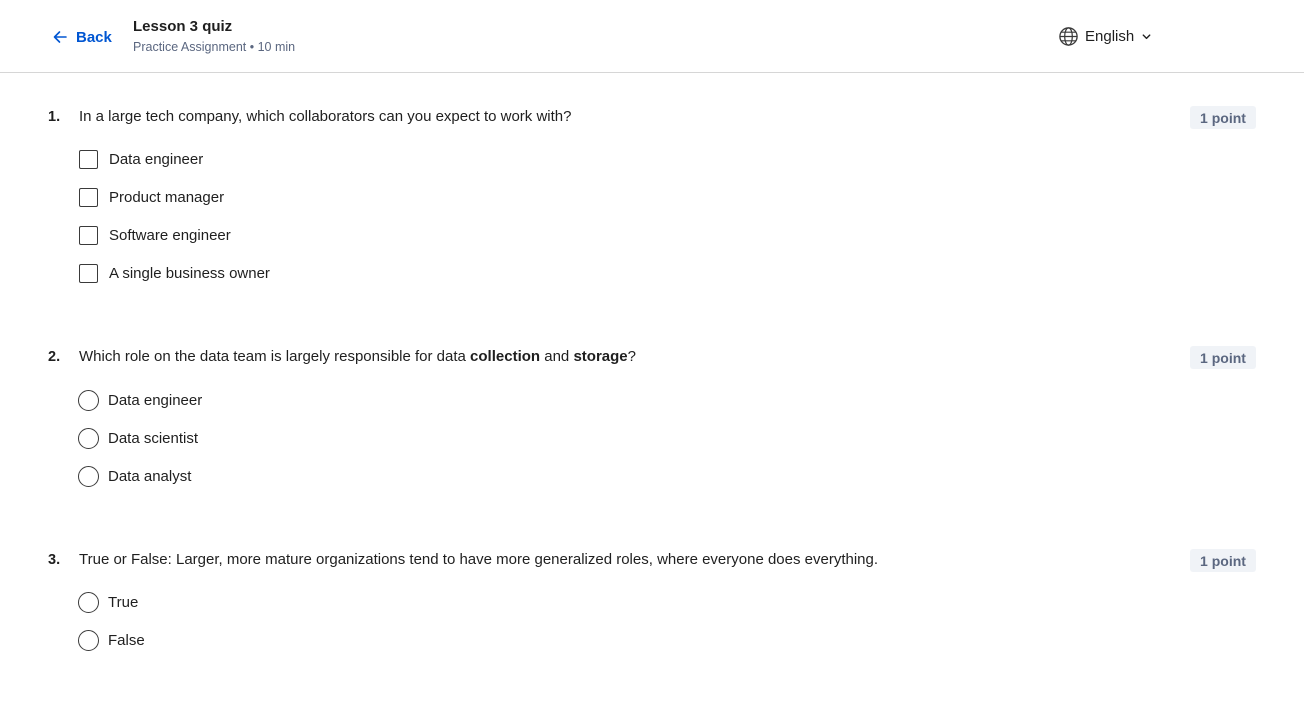 This screenshot has height=702, width=1304. What do you see at coordinates (600, 356) in the screenshot?
I see `question-text-bold: storage` at bounding box center [600, 356].